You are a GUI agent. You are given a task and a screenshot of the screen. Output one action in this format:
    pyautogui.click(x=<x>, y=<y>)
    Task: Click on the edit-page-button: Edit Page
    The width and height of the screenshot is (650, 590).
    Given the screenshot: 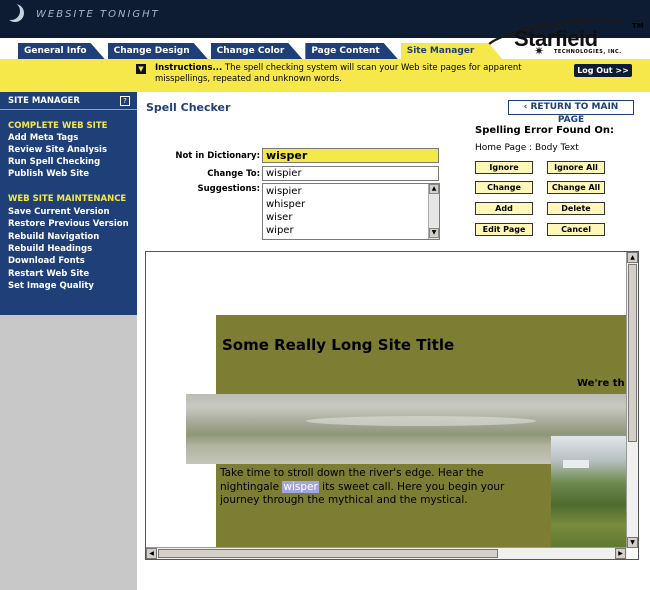 What is the action you would take?
    pyautogui.click(x=504, y=229)
    